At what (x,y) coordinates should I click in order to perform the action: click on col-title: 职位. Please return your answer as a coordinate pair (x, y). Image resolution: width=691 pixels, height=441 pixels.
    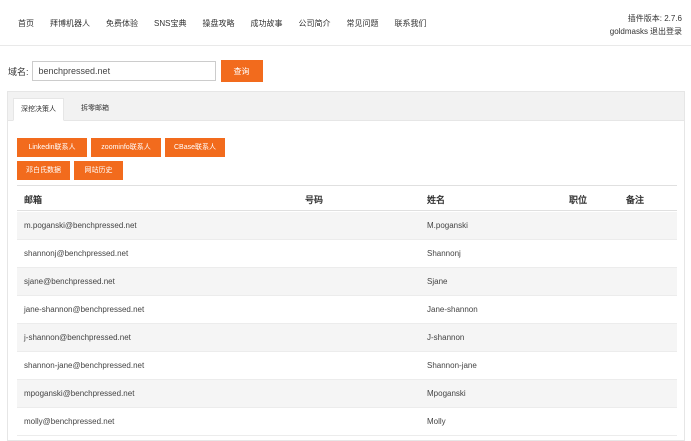
    Looking at the image, I should click on (578, 200).